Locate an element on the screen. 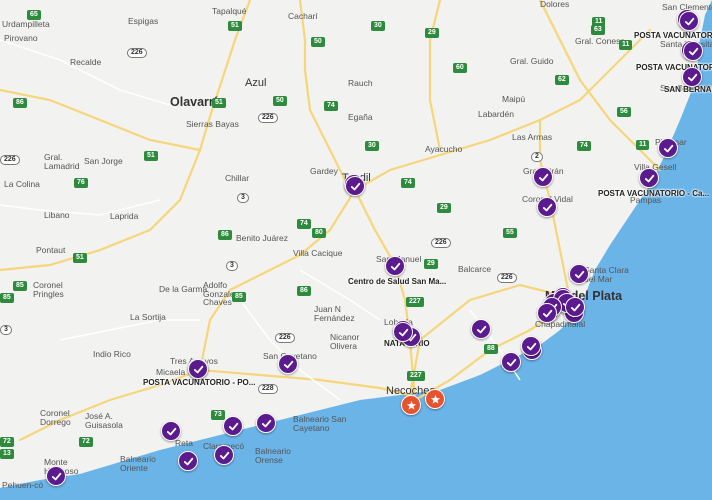 The image size is (712, 500). town-label: Coronel Dorrego is located at coordinates (55, 417).